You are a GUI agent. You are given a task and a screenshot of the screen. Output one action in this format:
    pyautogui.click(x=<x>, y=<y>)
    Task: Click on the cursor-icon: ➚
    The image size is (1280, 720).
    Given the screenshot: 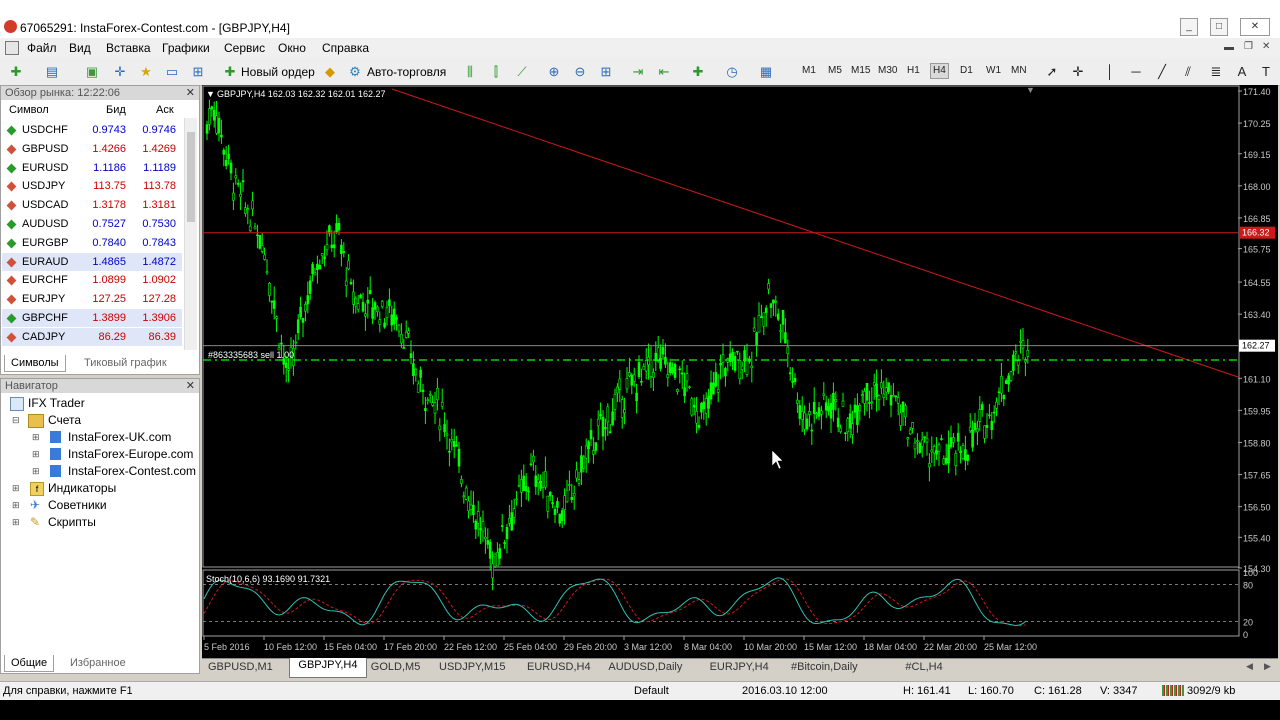 What is the action you would take?
    pyautogui.click(x=1052, y=72)
    